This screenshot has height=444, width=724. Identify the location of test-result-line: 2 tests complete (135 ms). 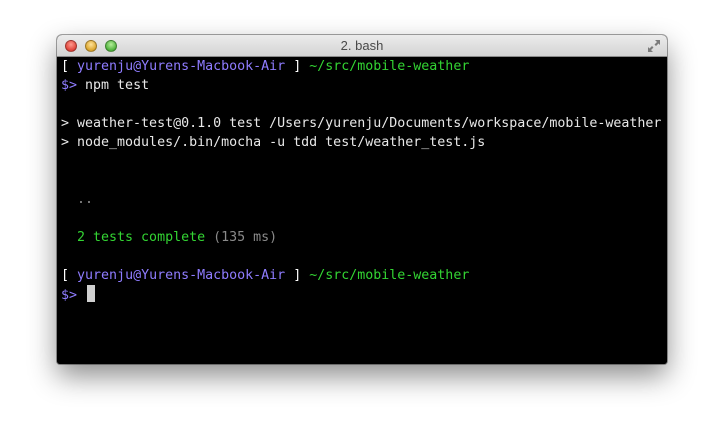
(364, 237).